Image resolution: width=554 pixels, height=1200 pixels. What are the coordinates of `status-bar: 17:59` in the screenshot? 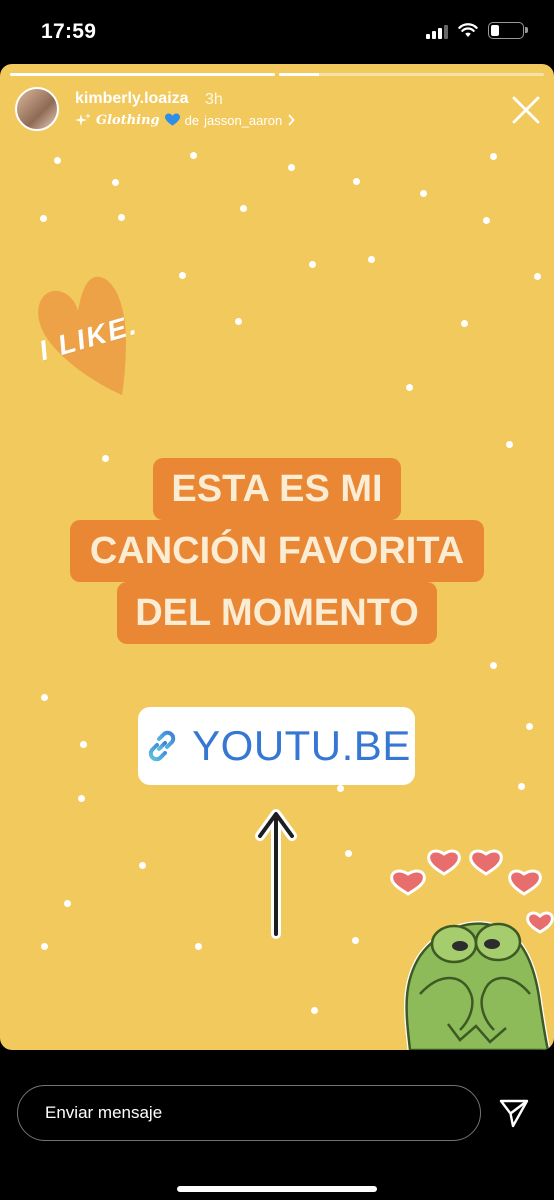 It's located at (277, 32).